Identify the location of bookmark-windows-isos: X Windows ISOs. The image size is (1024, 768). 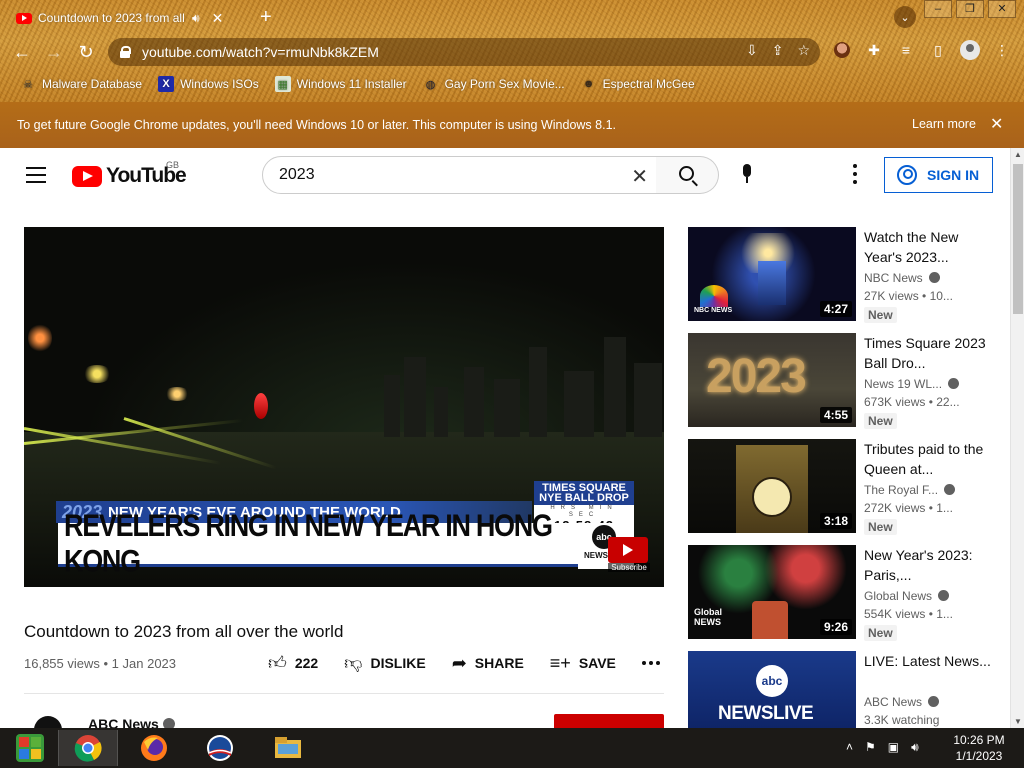
(208, 84).